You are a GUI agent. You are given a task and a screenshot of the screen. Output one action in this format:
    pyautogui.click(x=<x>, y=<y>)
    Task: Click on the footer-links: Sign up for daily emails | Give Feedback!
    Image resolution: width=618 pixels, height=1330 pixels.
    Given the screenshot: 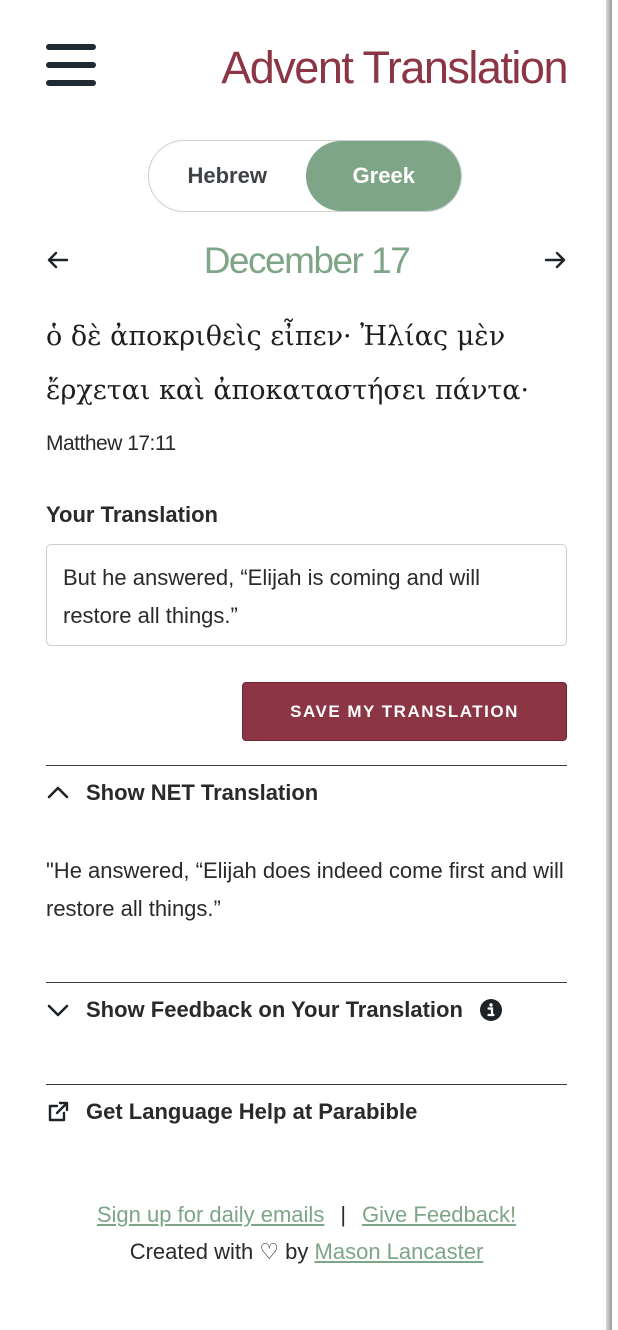 What is the action you would take?
    pyautogui.click(x=306, y=1214)
    